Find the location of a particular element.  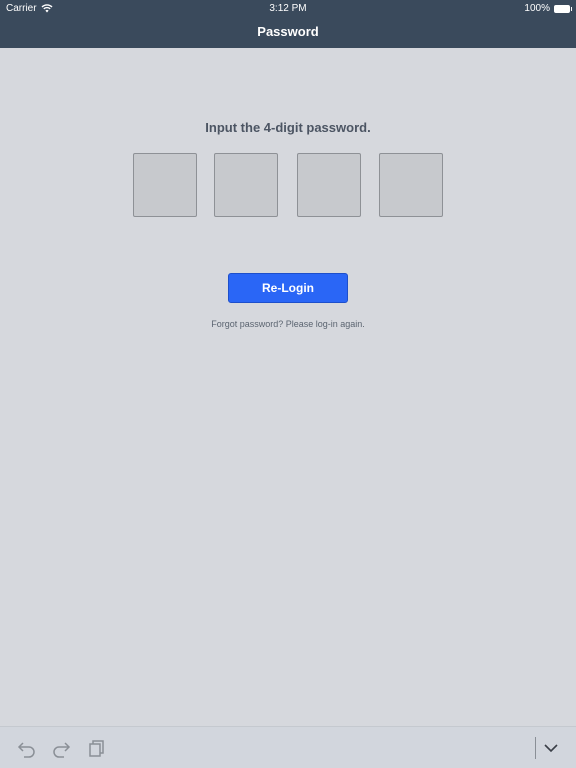

status-bar: Carrier 3:12 PM 100% is located at coordinates (288, 8).